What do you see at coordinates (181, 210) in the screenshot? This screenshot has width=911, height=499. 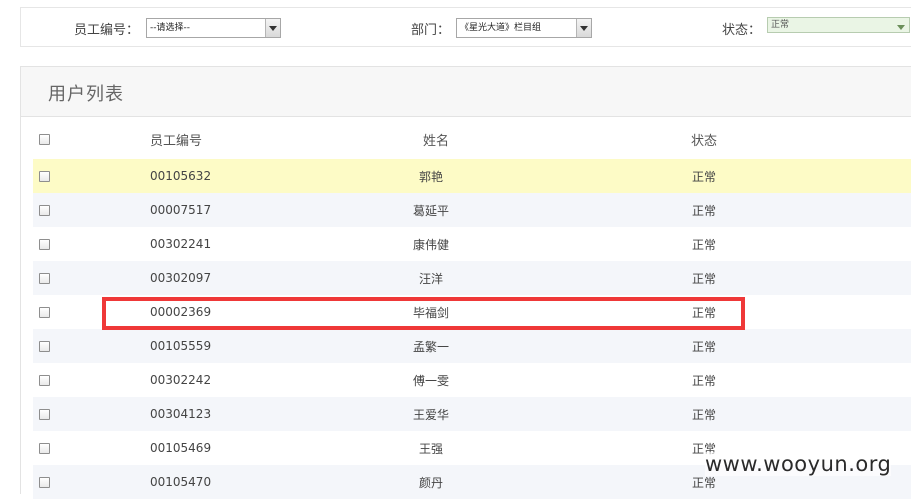 I see `employee-id-cell: 00007517` at bounding box center [181, 210].